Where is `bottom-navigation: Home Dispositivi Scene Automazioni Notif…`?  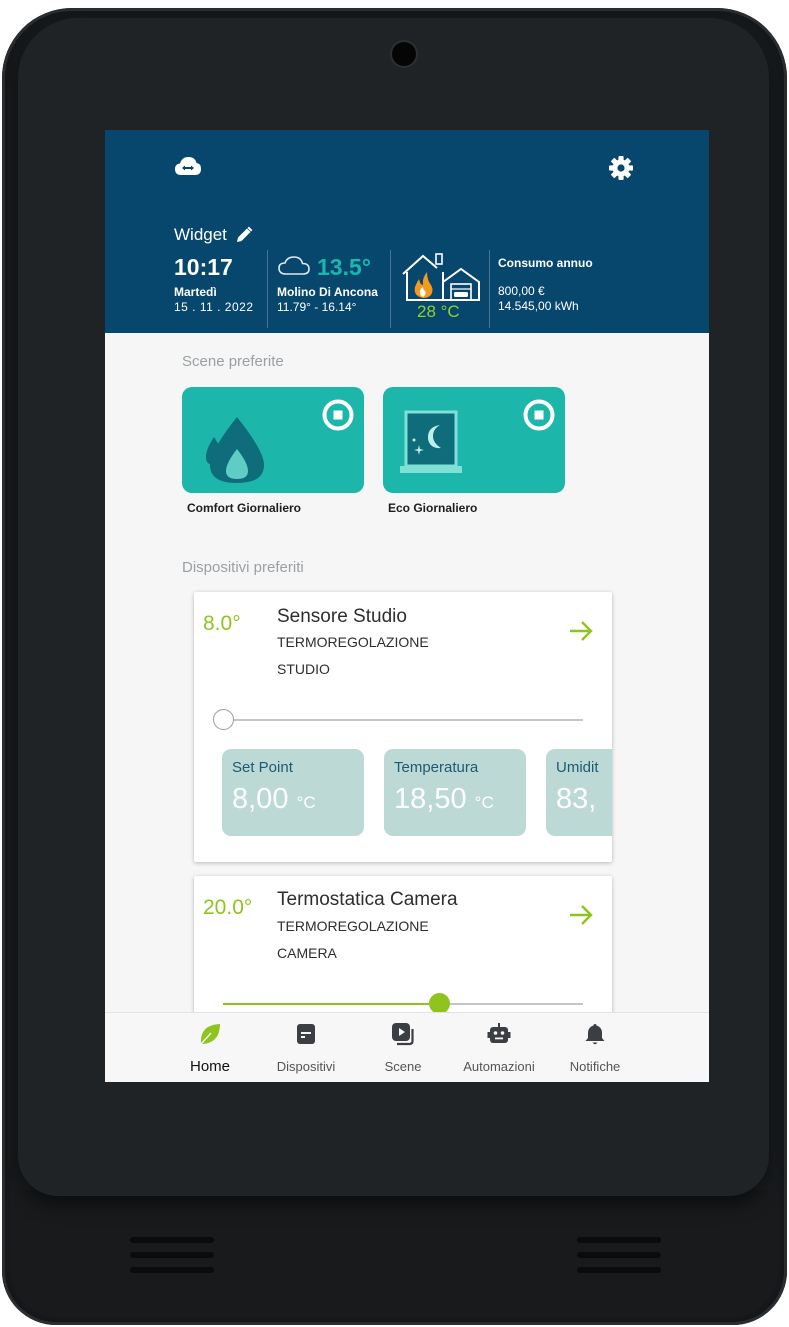 bottom-navigation: Home Dispositivi Scene Automazioni Notif… is located at coordinates (407, 1047).